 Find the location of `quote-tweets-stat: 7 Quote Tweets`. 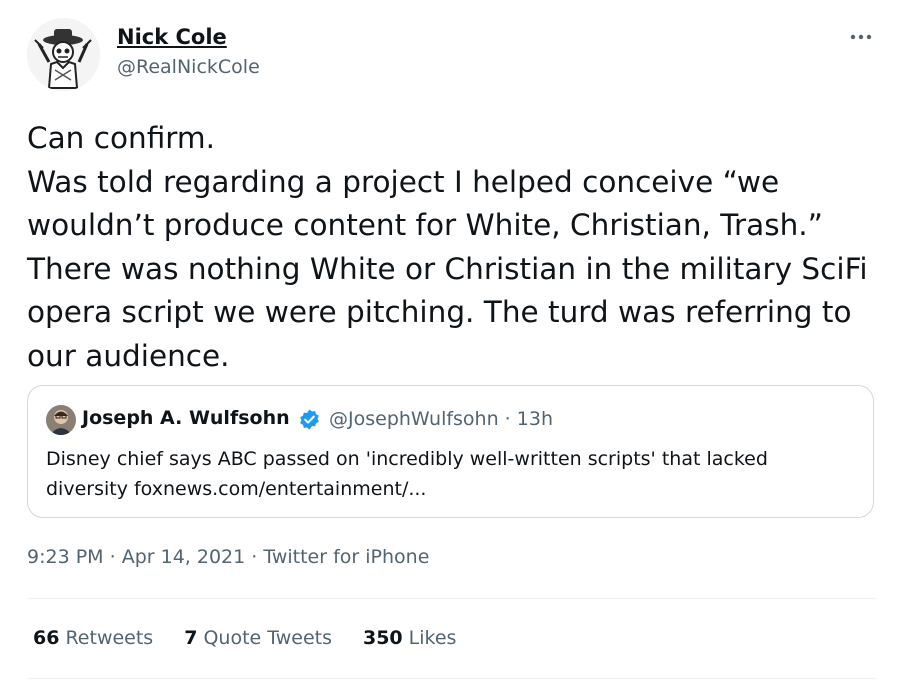

quote-tweets-stat: 7 Quote Tweets is located at coordinates (258, 638).